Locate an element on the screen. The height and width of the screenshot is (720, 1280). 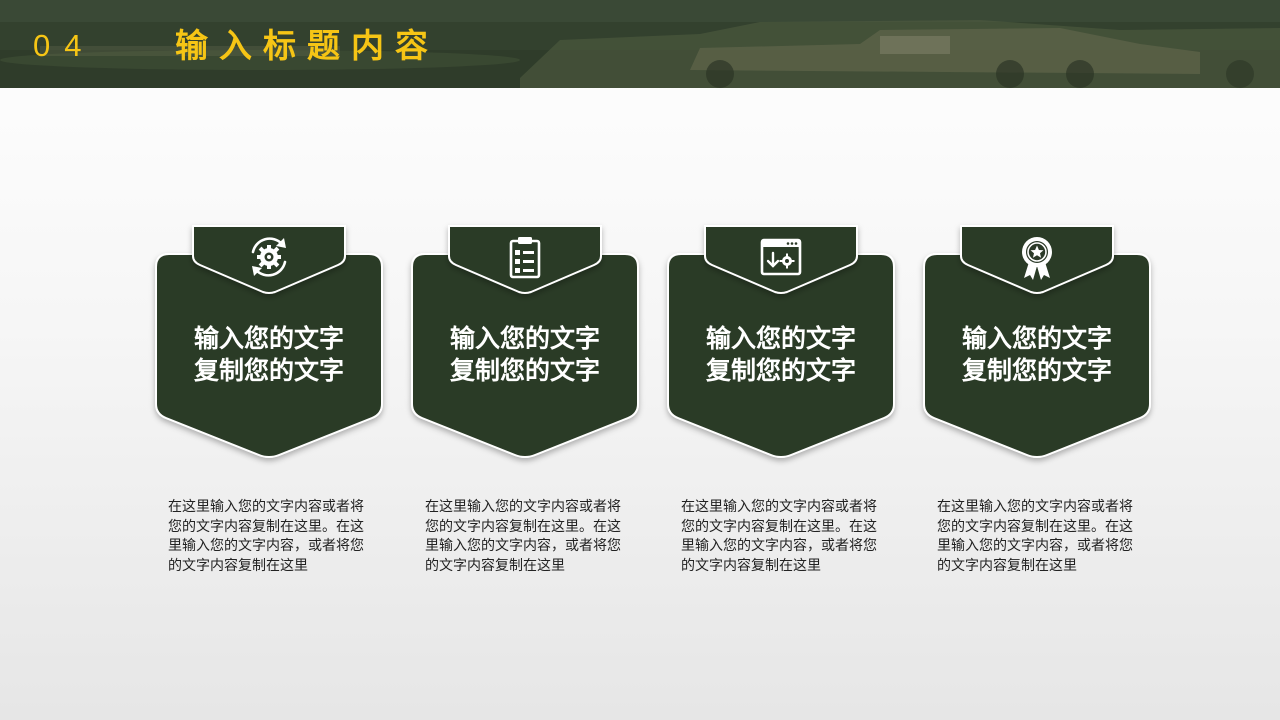
award-badge-icon is located at coordinates (1037, 258).